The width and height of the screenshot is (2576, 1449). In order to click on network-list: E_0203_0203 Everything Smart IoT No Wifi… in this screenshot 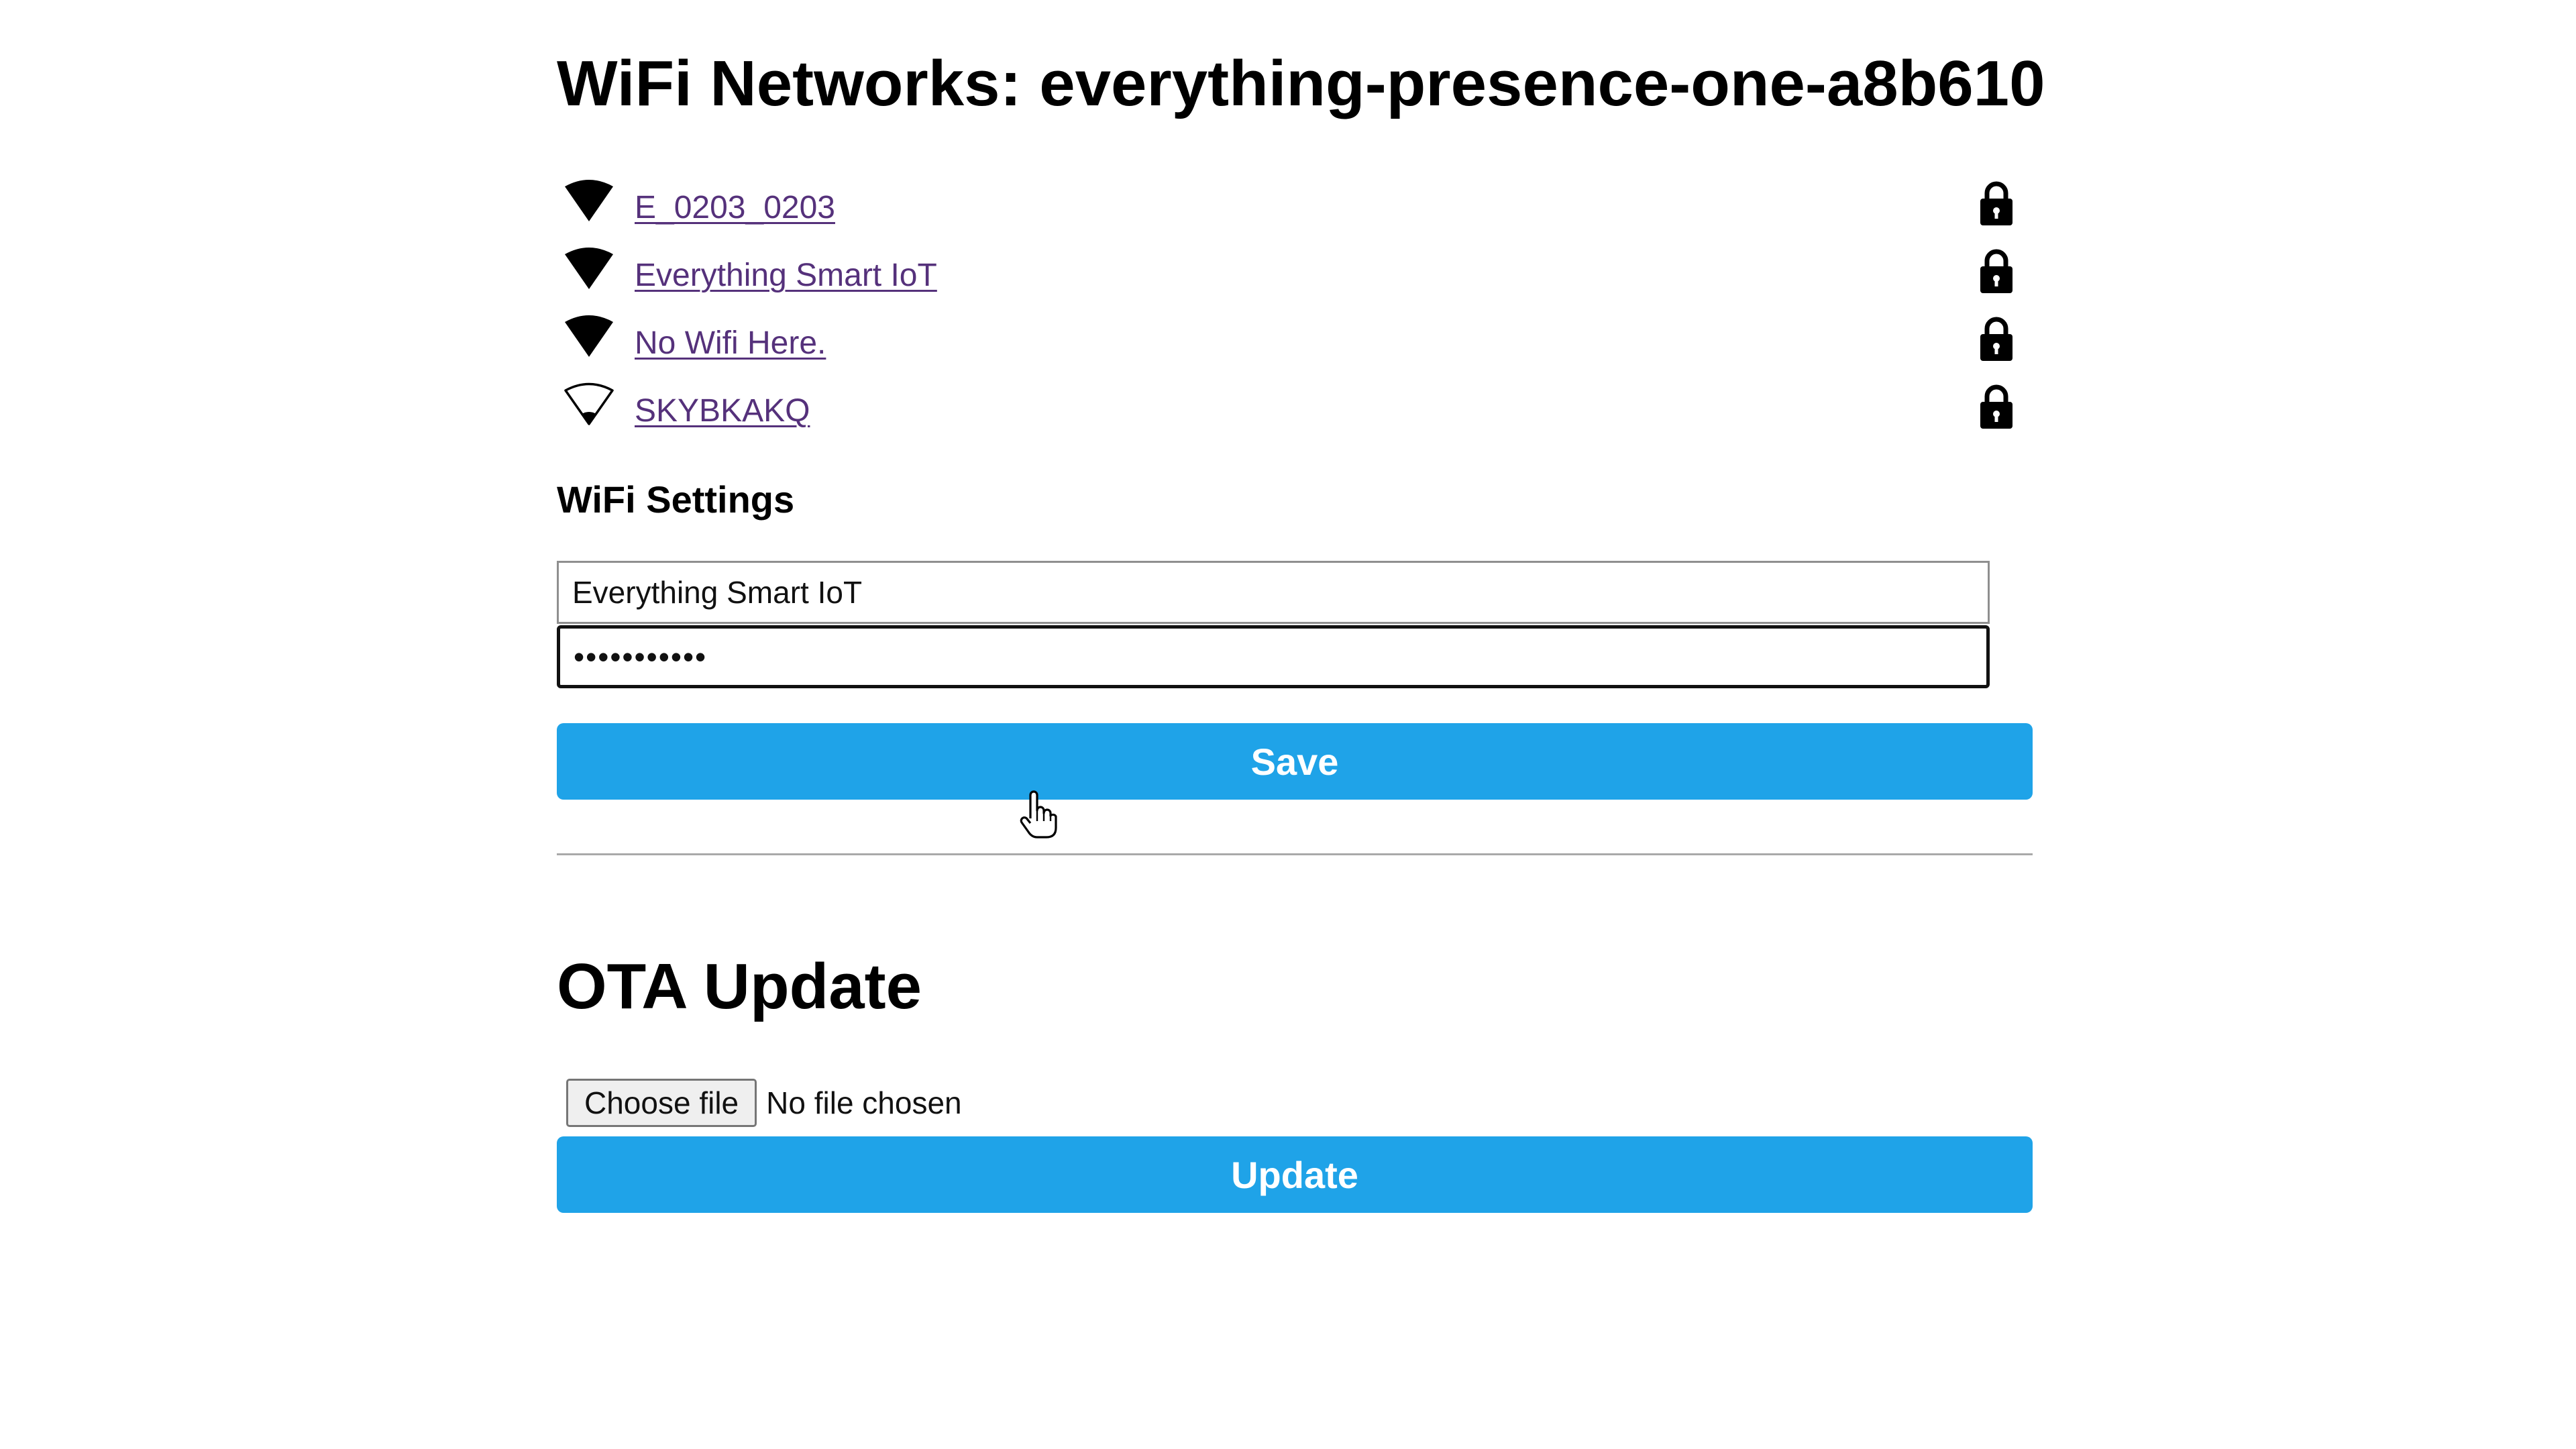, I will do `click(1295, 304)`.